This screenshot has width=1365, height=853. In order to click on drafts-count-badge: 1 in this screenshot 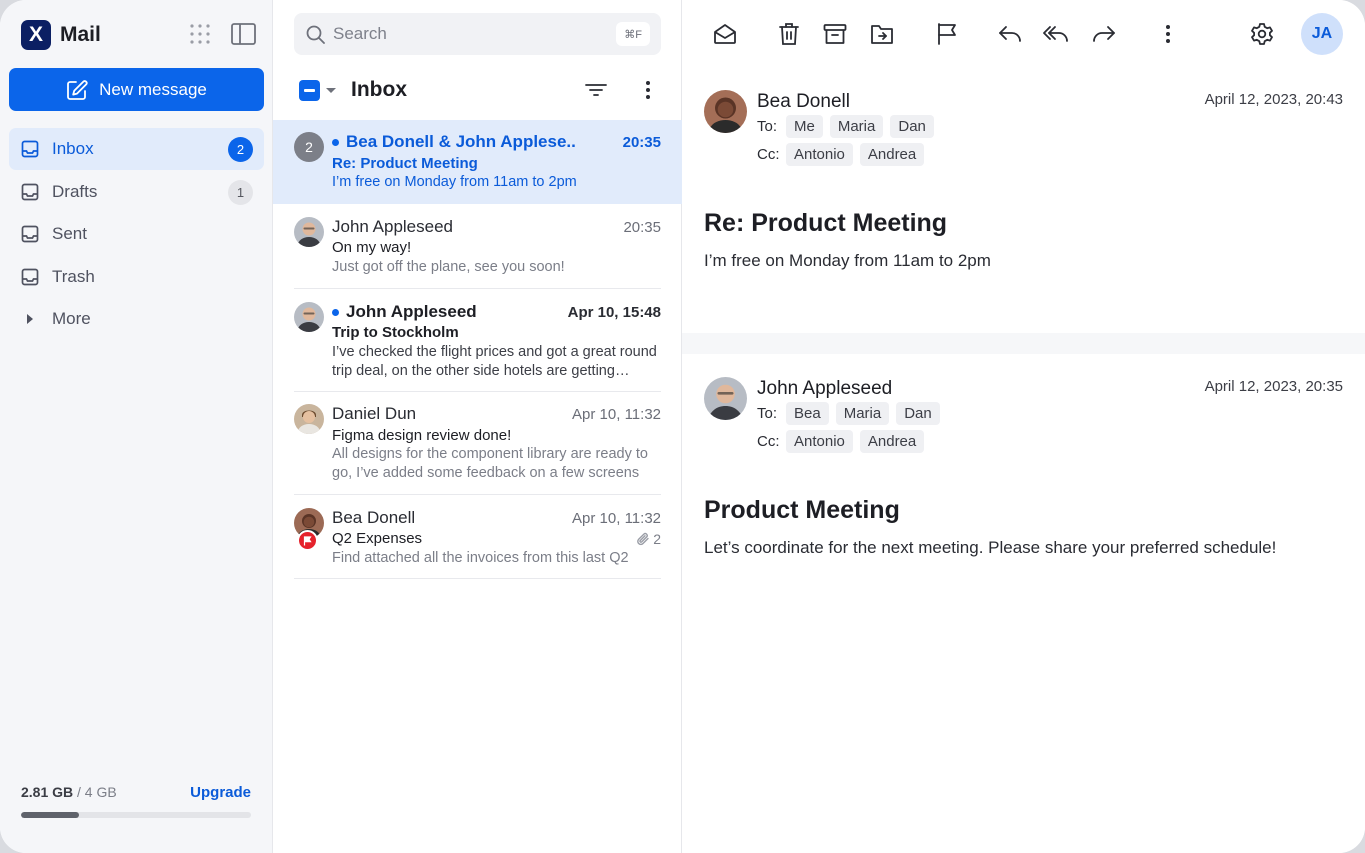, I will do `click(240, 192)`.